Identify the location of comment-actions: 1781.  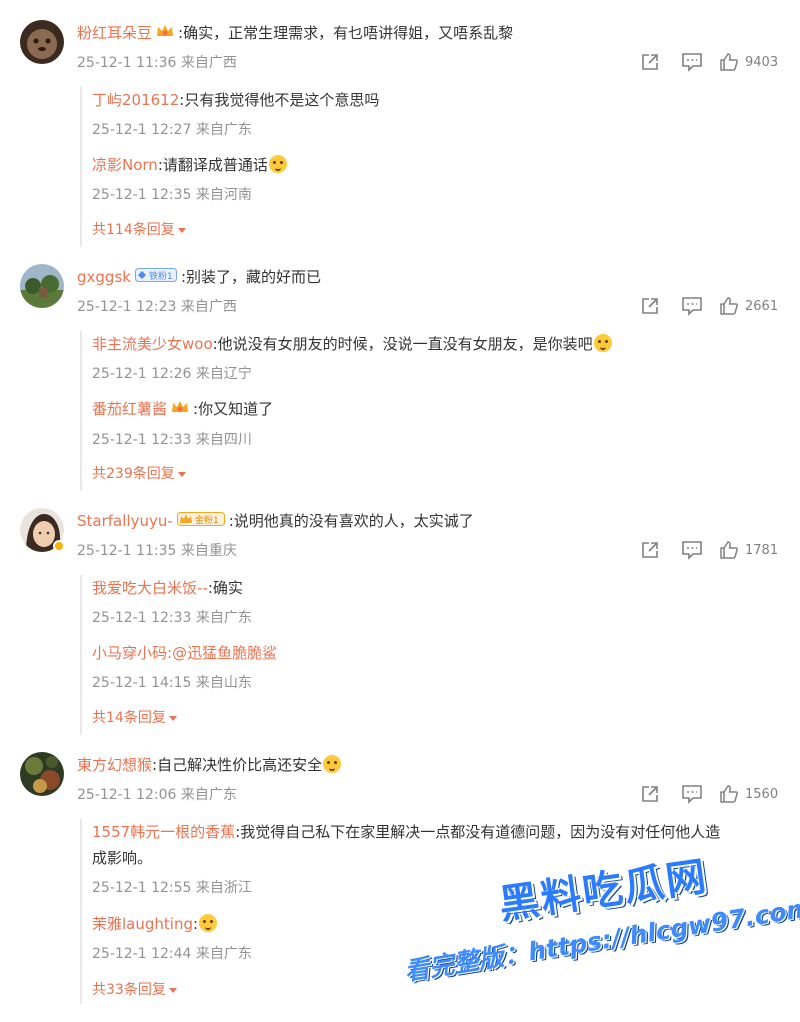
(709, 550).